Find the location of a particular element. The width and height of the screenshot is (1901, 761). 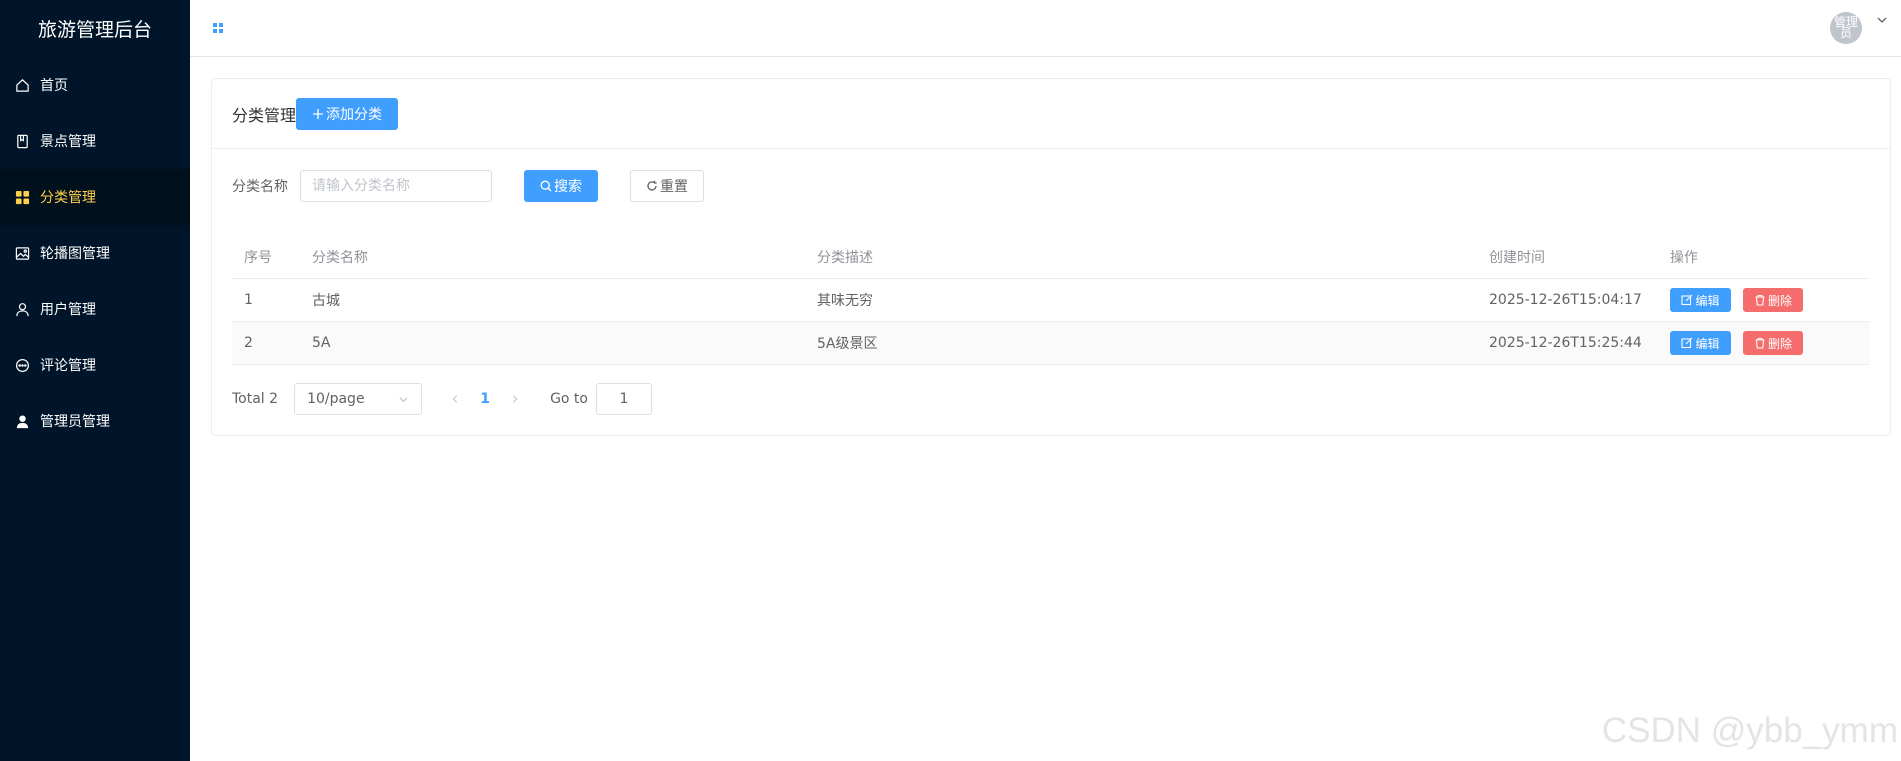

cell-created: 2025-12-26T15:04:17 is located at coordinates (1565, 300).